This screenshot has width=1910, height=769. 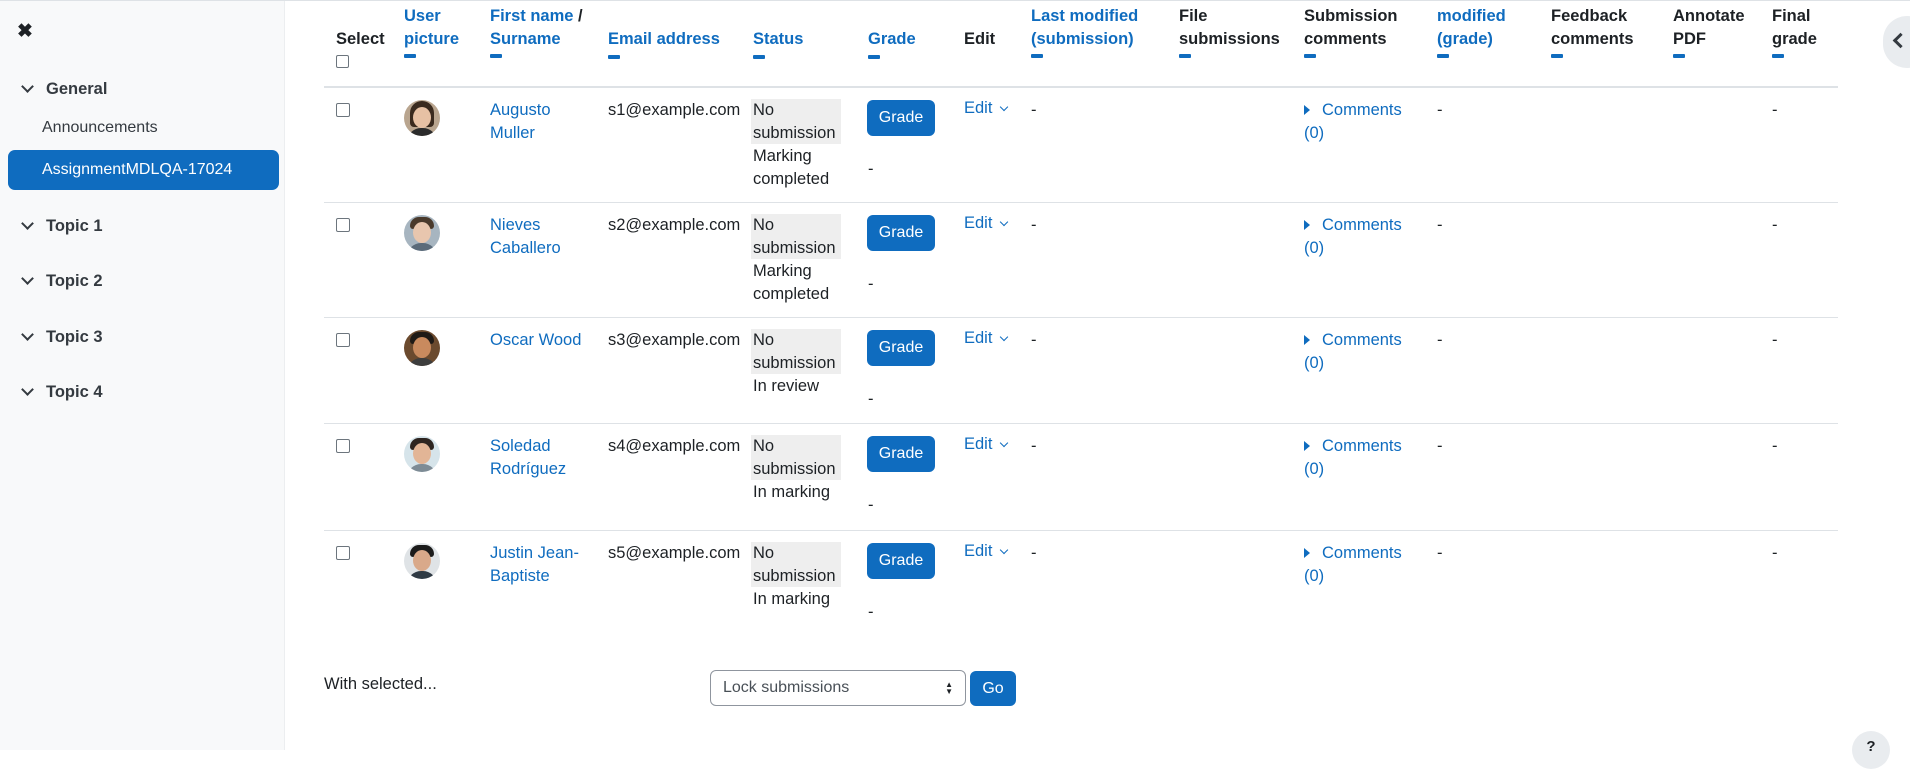 I want to click on sort-surname-link: Surname, so click(x=536, y=39).